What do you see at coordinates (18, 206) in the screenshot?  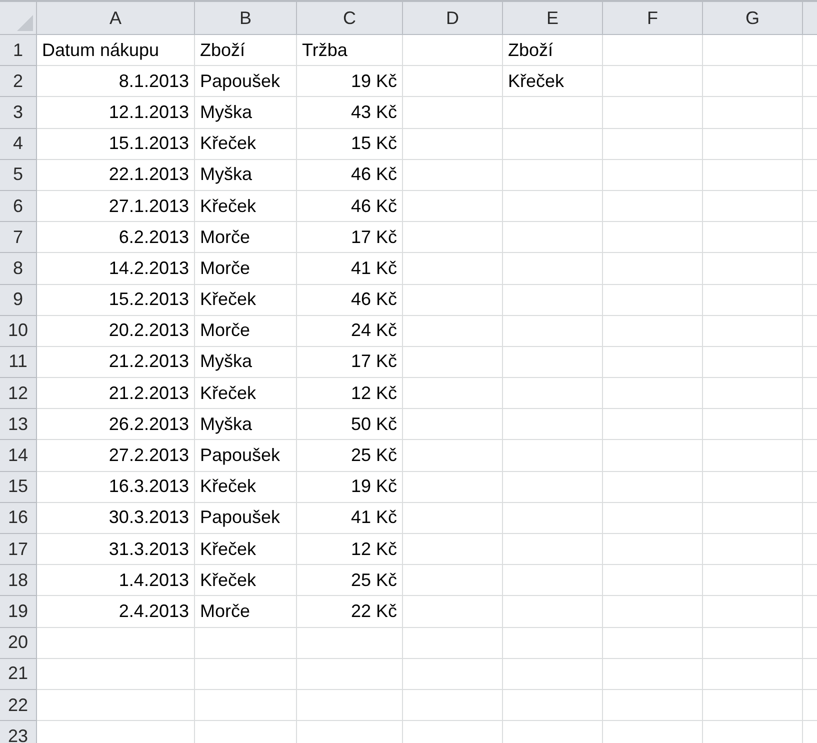 I see `row-header: 6` at bounding box center [18, 206].